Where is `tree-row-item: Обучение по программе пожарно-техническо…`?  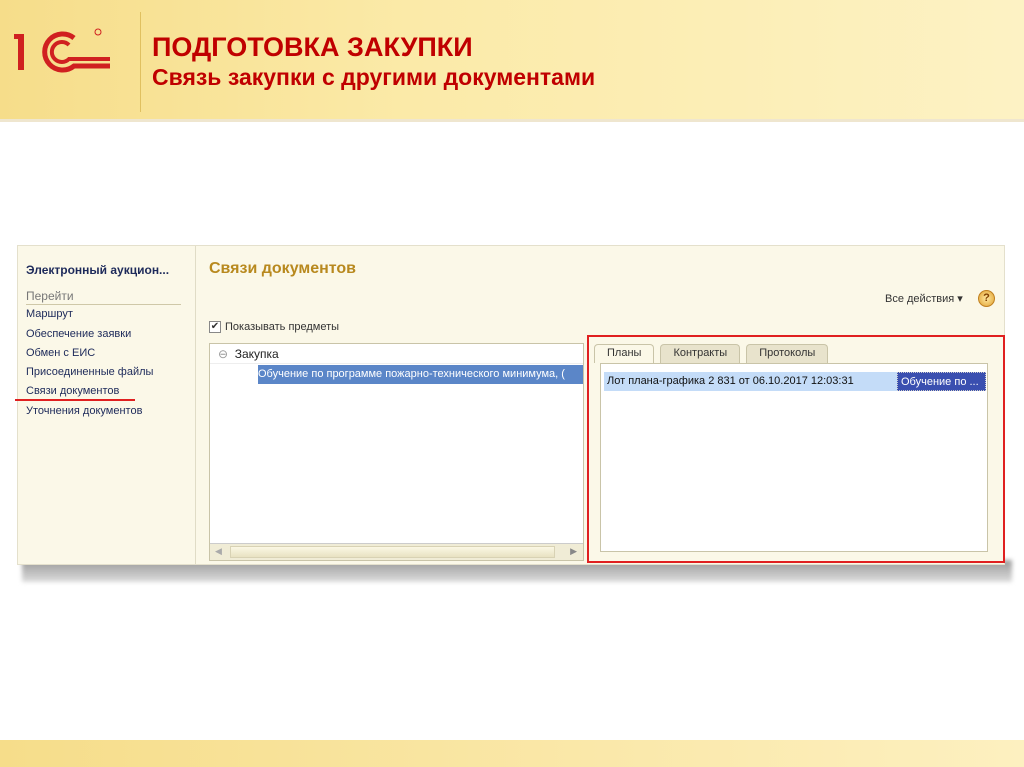 tree-row-item: Обучение по программе пожарно-техническо… is located at coordinates (420, 374).